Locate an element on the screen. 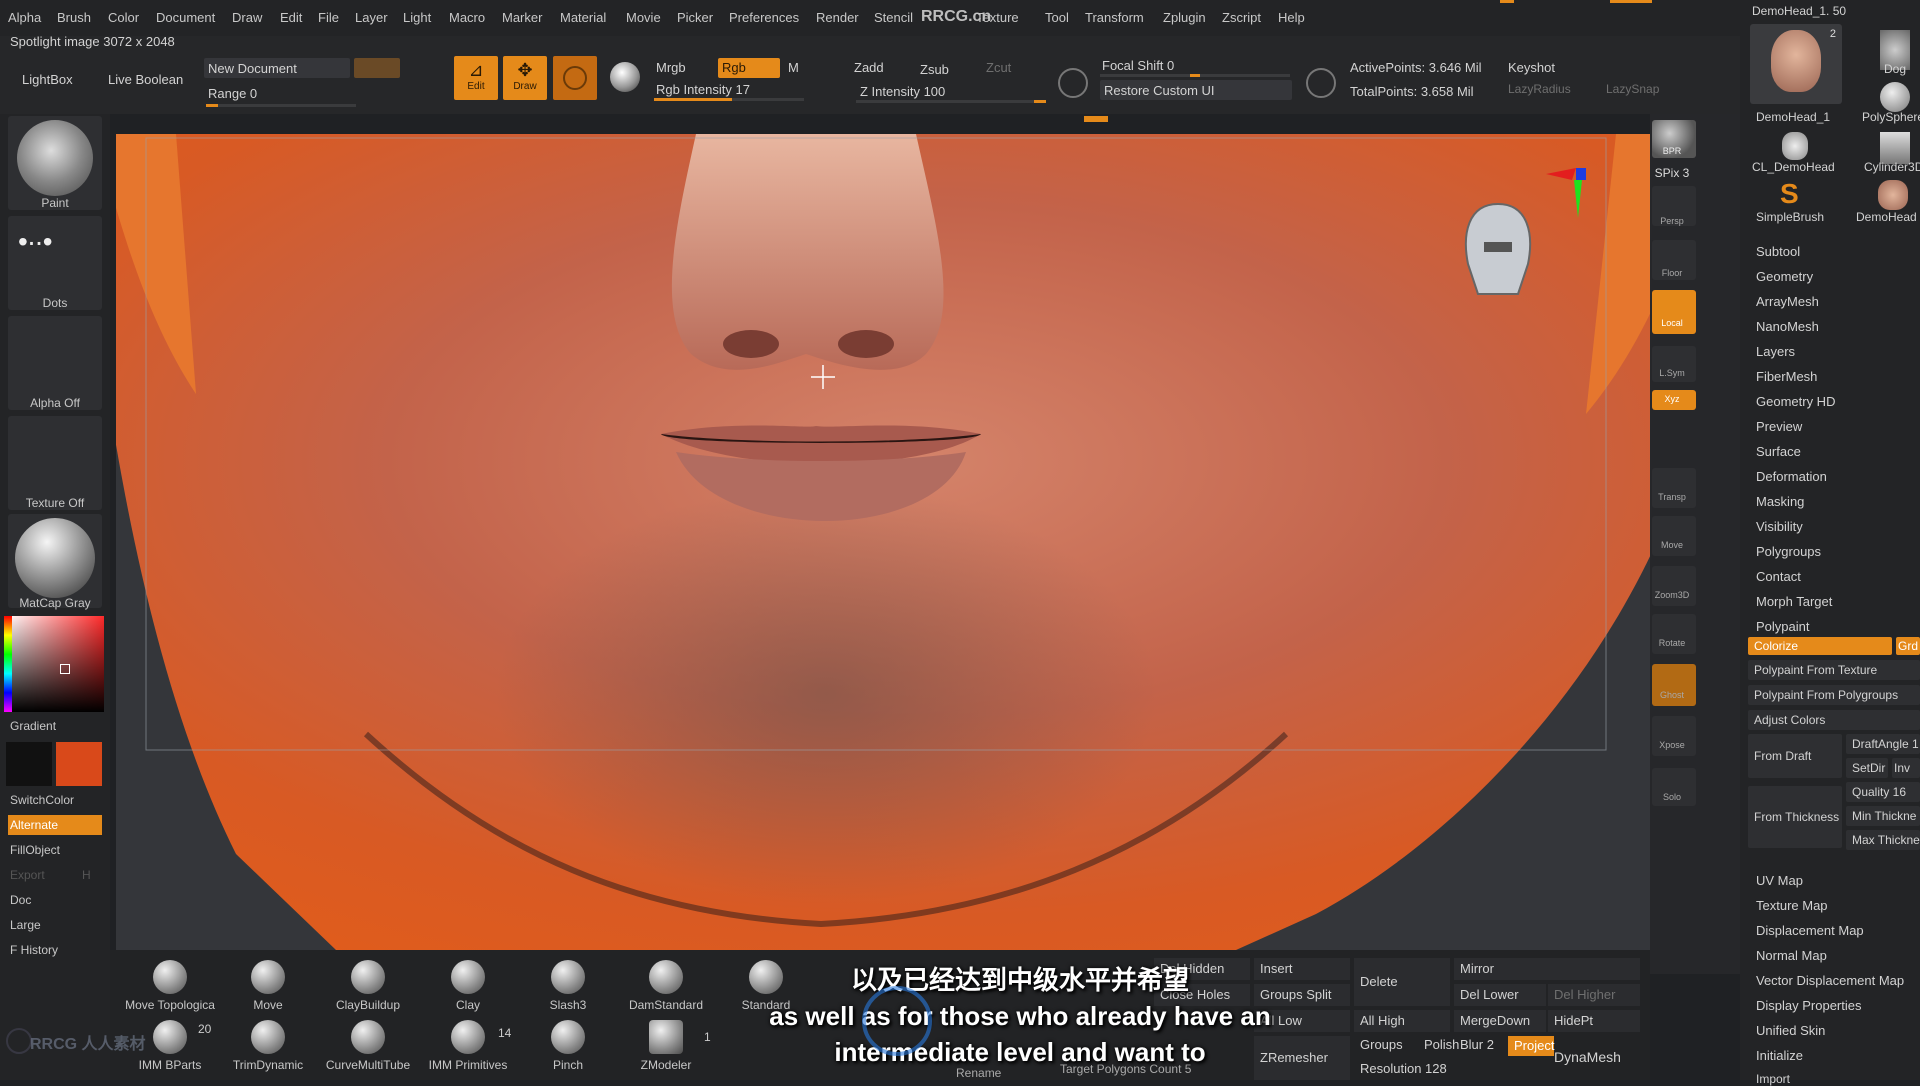 The height and width of the screenshot is (1086, 1920). color-picker is located at coordinates (54, 664).